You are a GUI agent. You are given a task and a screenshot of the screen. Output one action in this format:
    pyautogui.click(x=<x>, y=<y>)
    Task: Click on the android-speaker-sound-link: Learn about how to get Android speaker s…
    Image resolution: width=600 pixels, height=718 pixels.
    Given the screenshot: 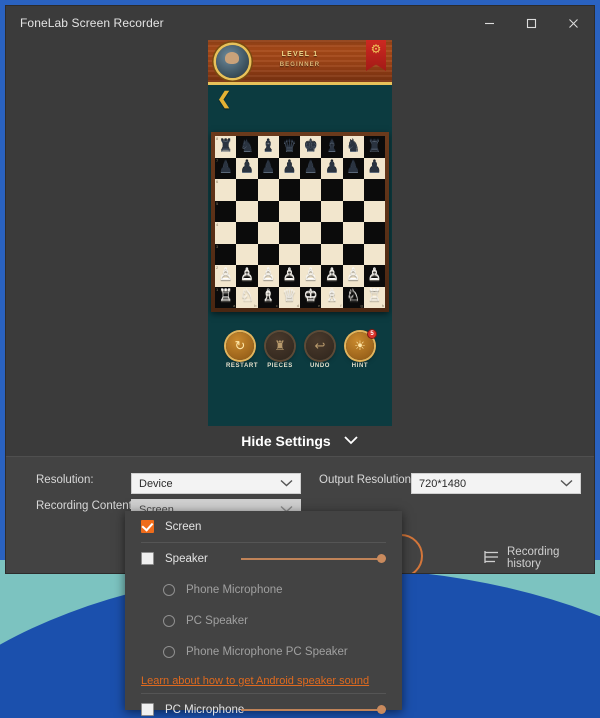 What is the action you would take?
    pyautogui.click(x=263, y=680)
    